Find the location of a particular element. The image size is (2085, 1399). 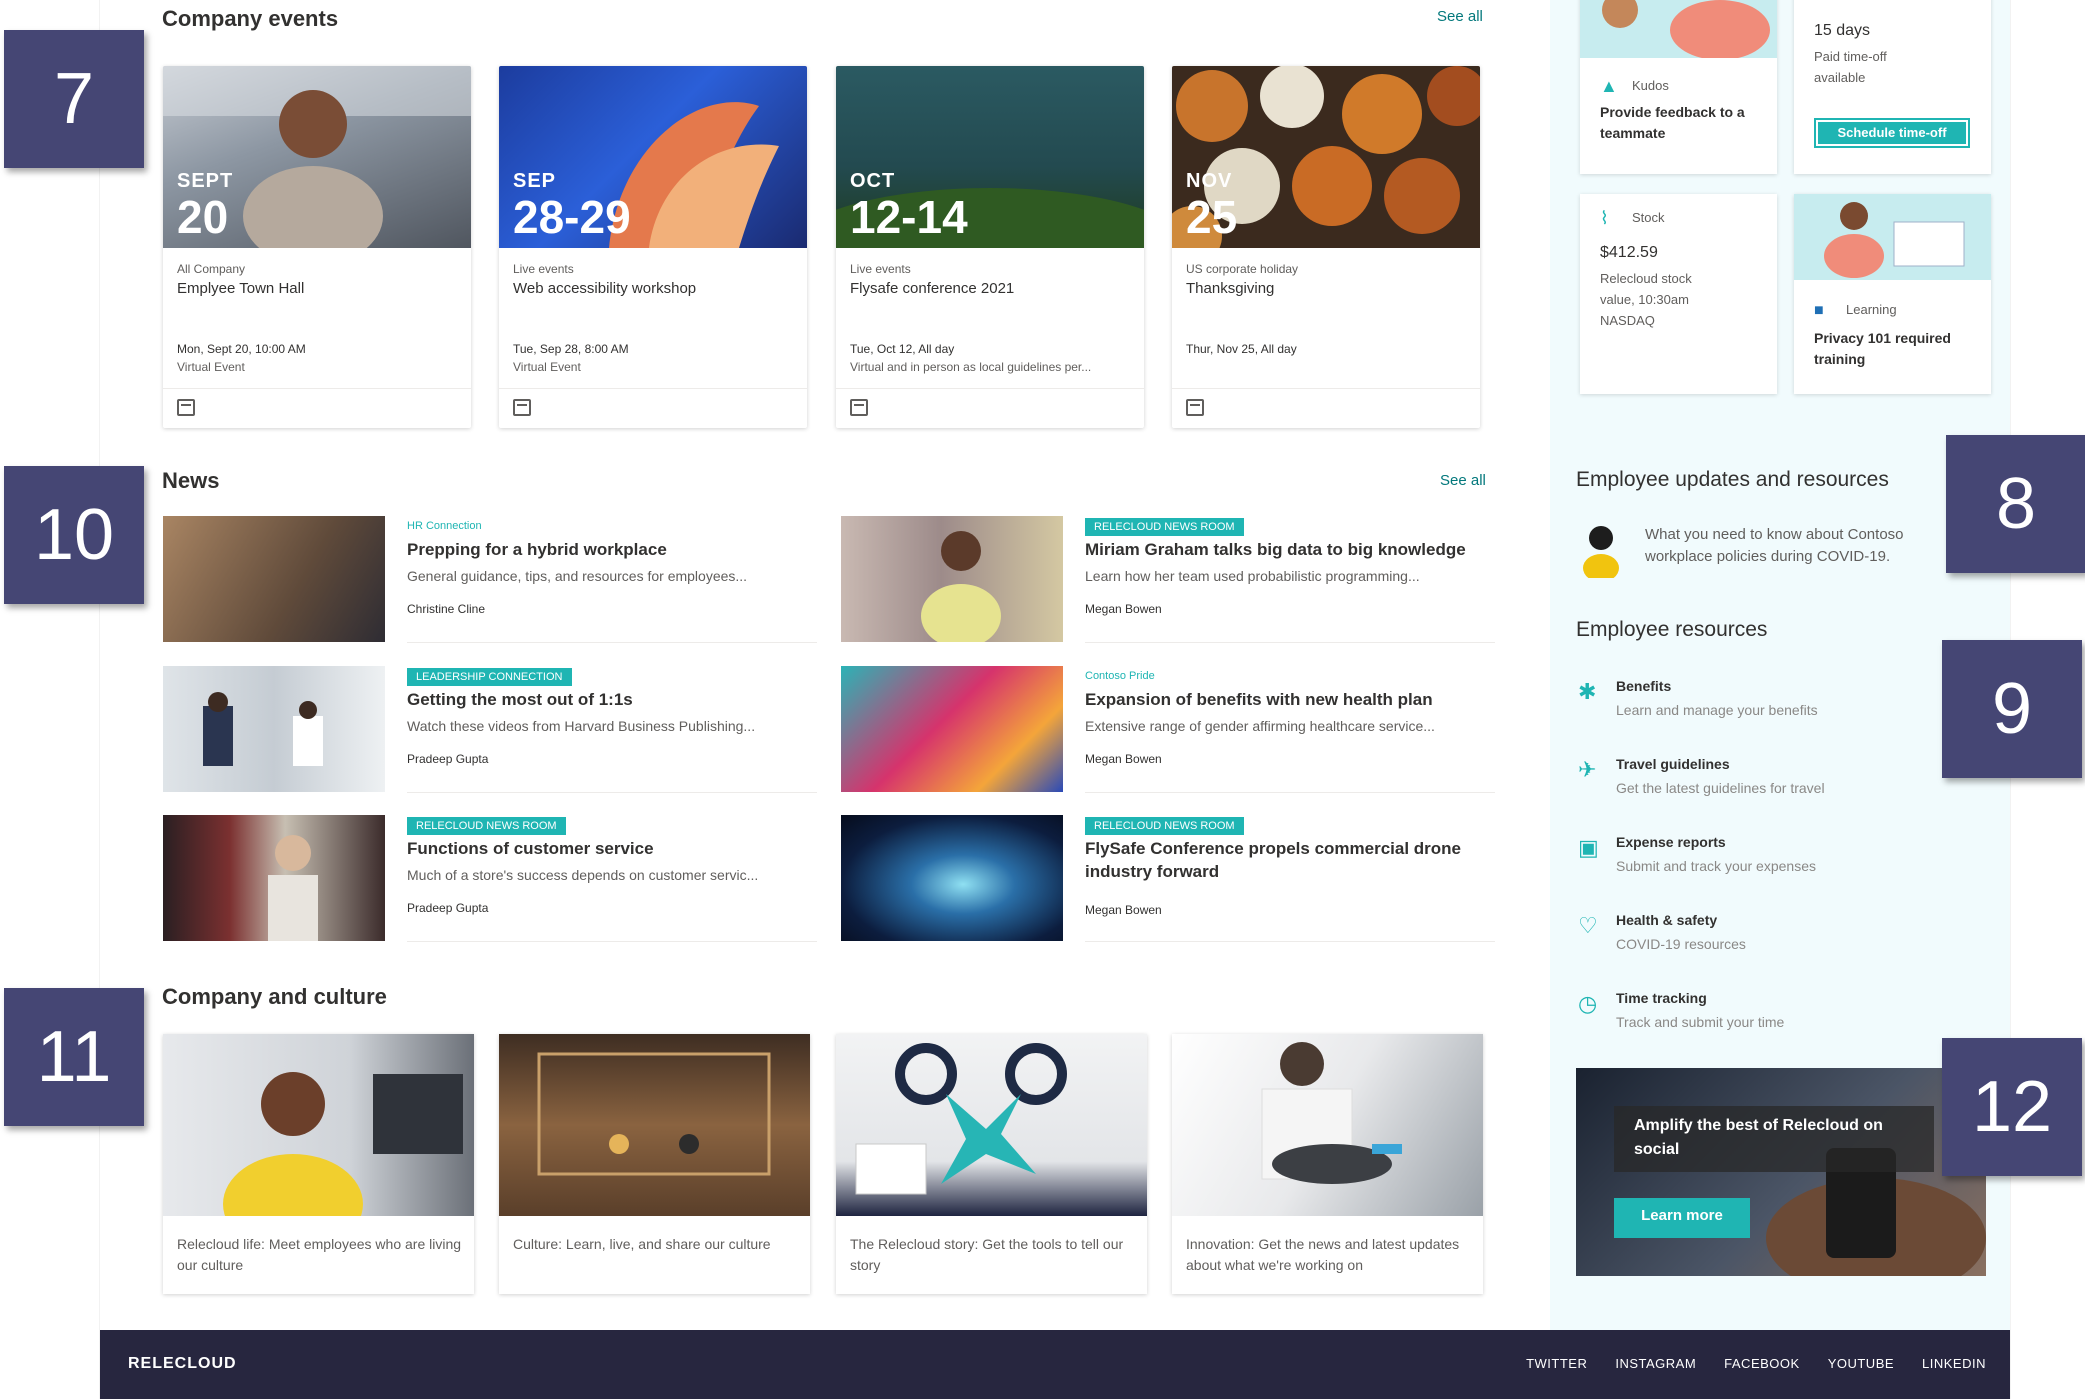

resource-desc: Learn and manage your benefits is located at coordinates (1717, 710).